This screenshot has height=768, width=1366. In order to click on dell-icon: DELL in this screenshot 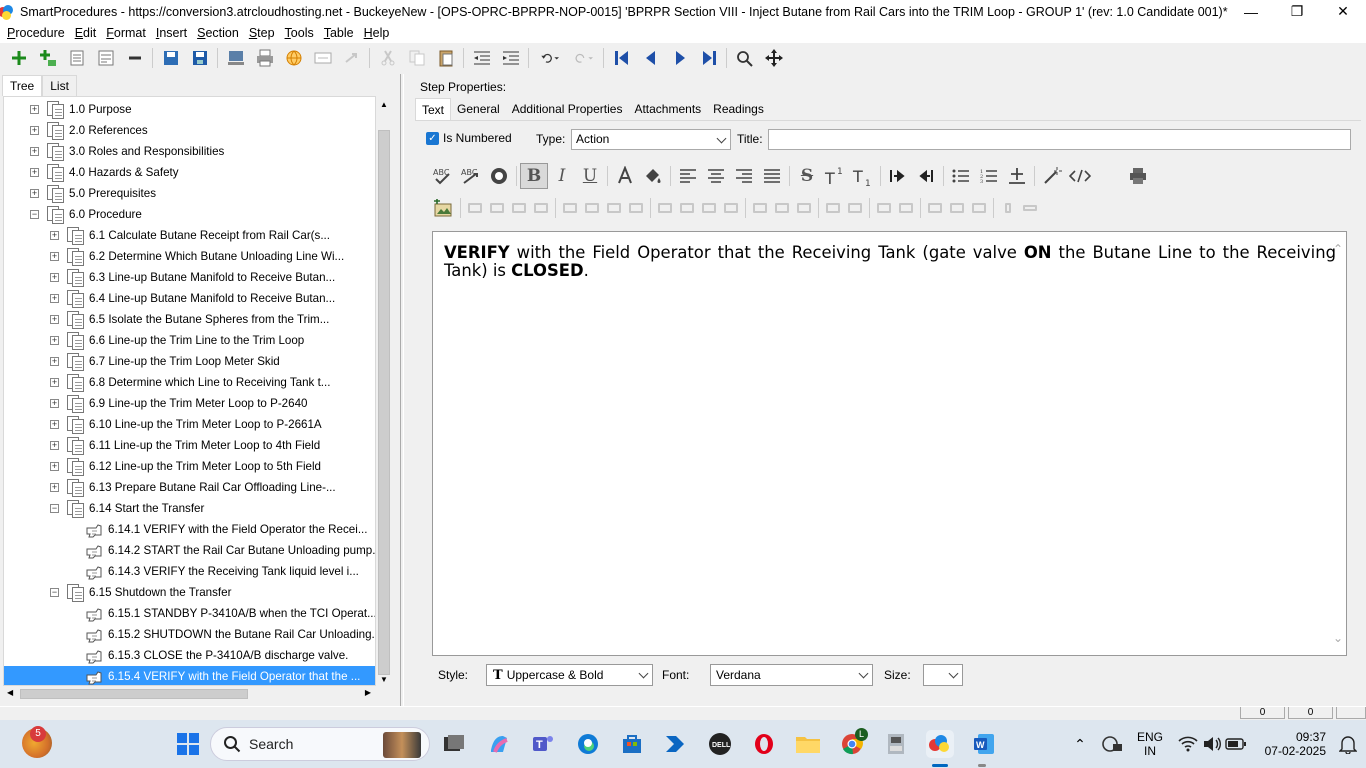, I will do `click(720, 744)`.